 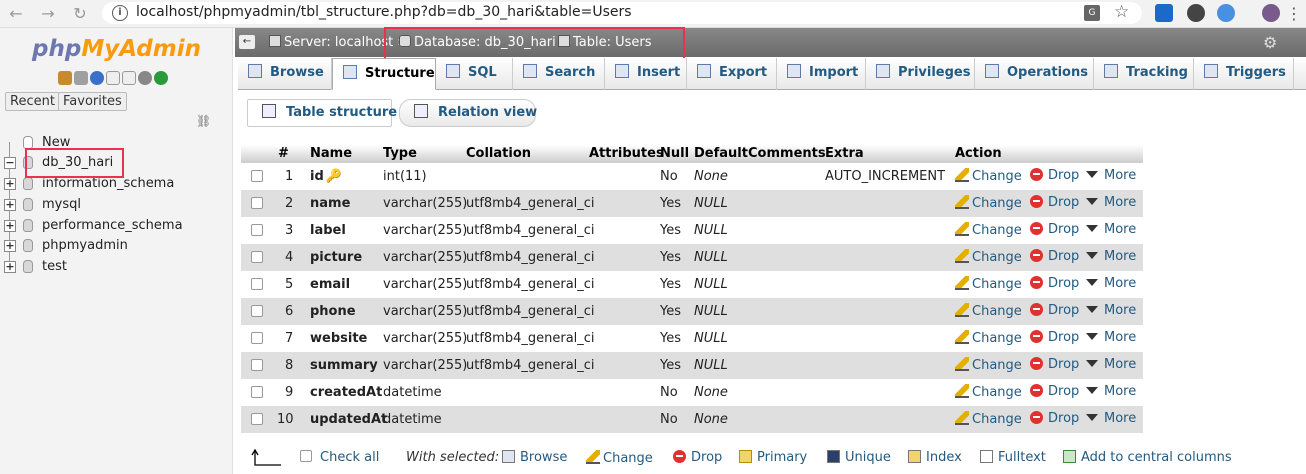 What do you see at coordinates (935, 457) in the screenshot?
I see `bulk-index-button: Index` at bounding box center [935, 457].